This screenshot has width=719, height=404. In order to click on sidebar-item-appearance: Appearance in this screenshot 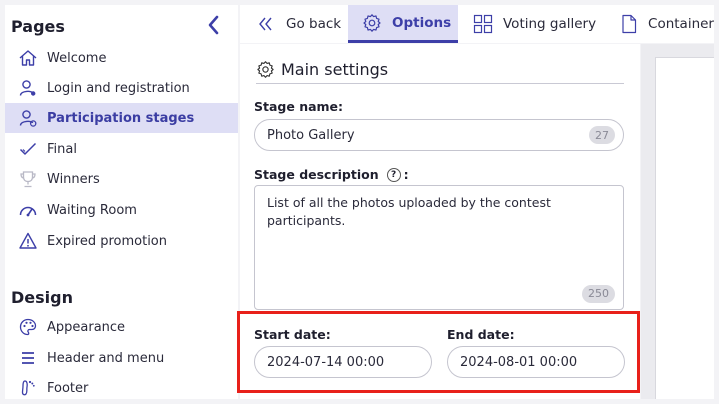, I will do `click(121, 327)`.